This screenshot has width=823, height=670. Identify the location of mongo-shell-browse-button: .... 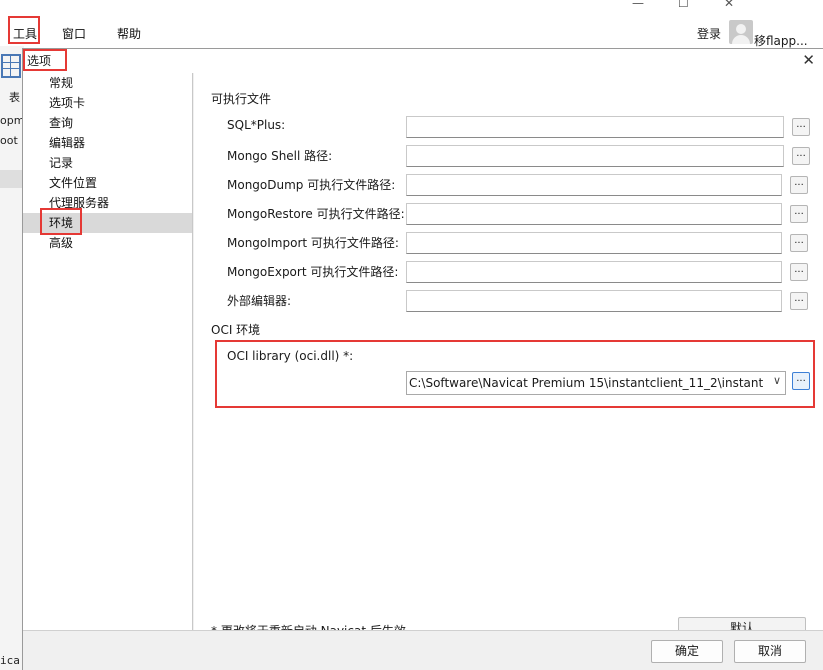
(801, 156).